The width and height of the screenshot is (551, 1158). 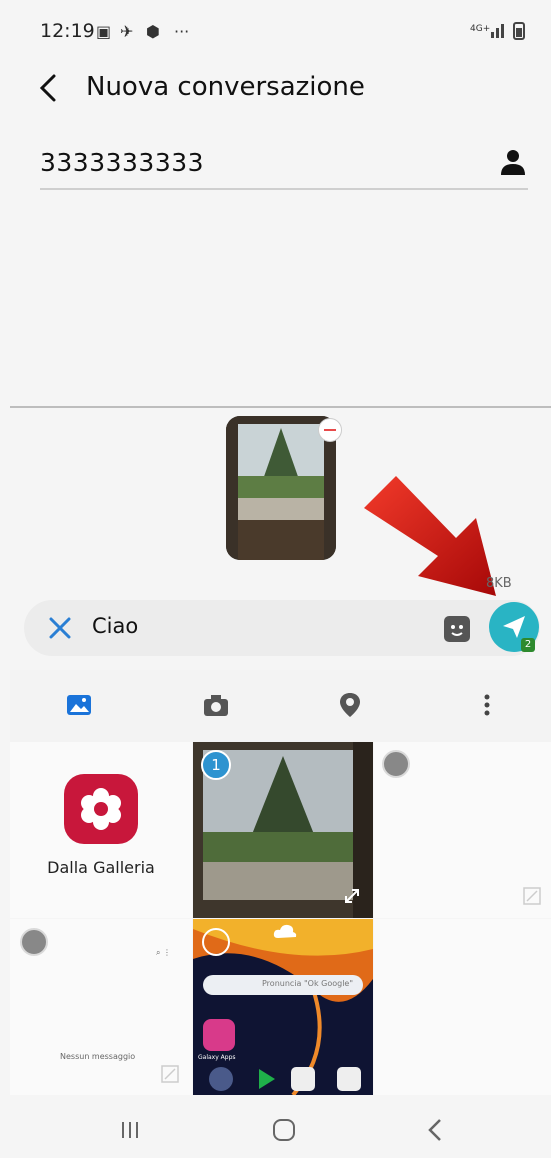 I want to click on page-title: Nuova conversazione, so click(x=225, y=87).